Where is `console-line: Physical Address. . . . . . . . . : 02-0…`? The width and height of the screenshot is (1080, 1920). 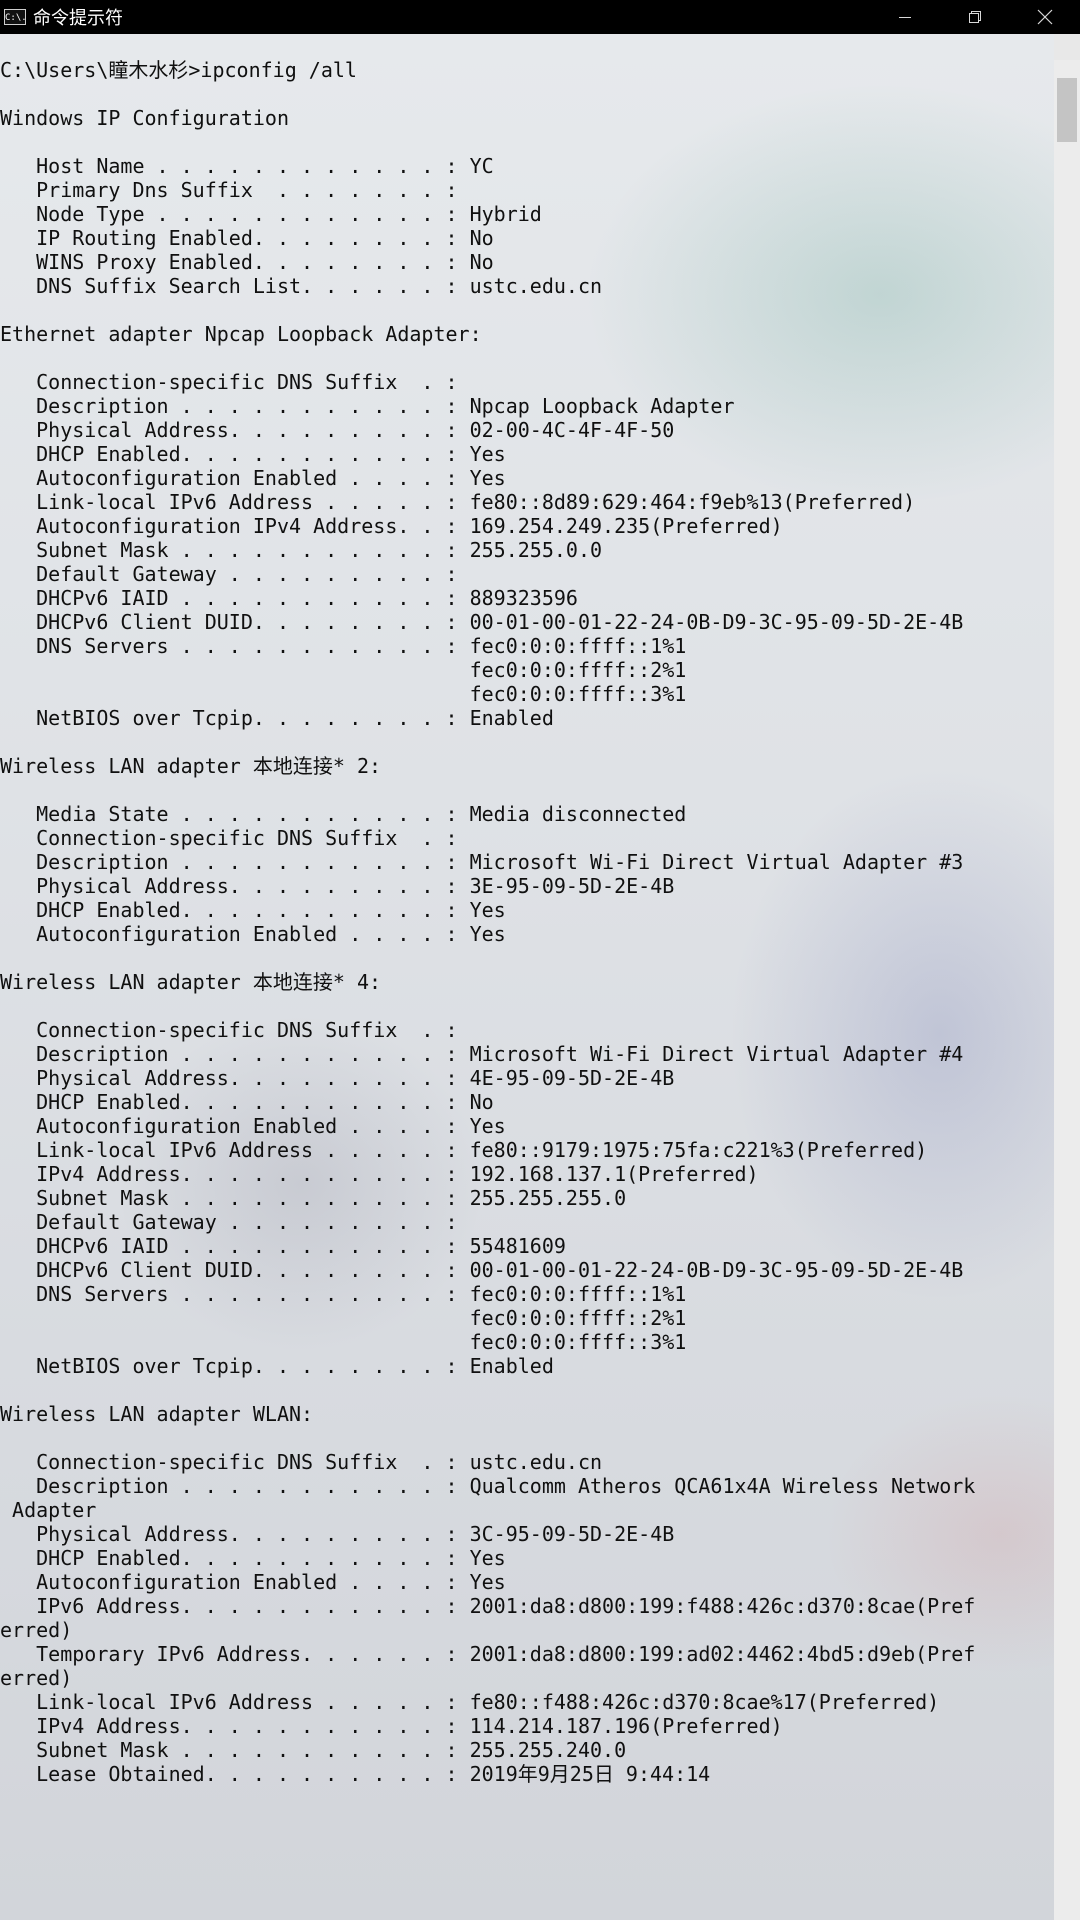
console-line: Physical Address. . . . . . . . . : 02-0… is located at coordinates (337, 430).